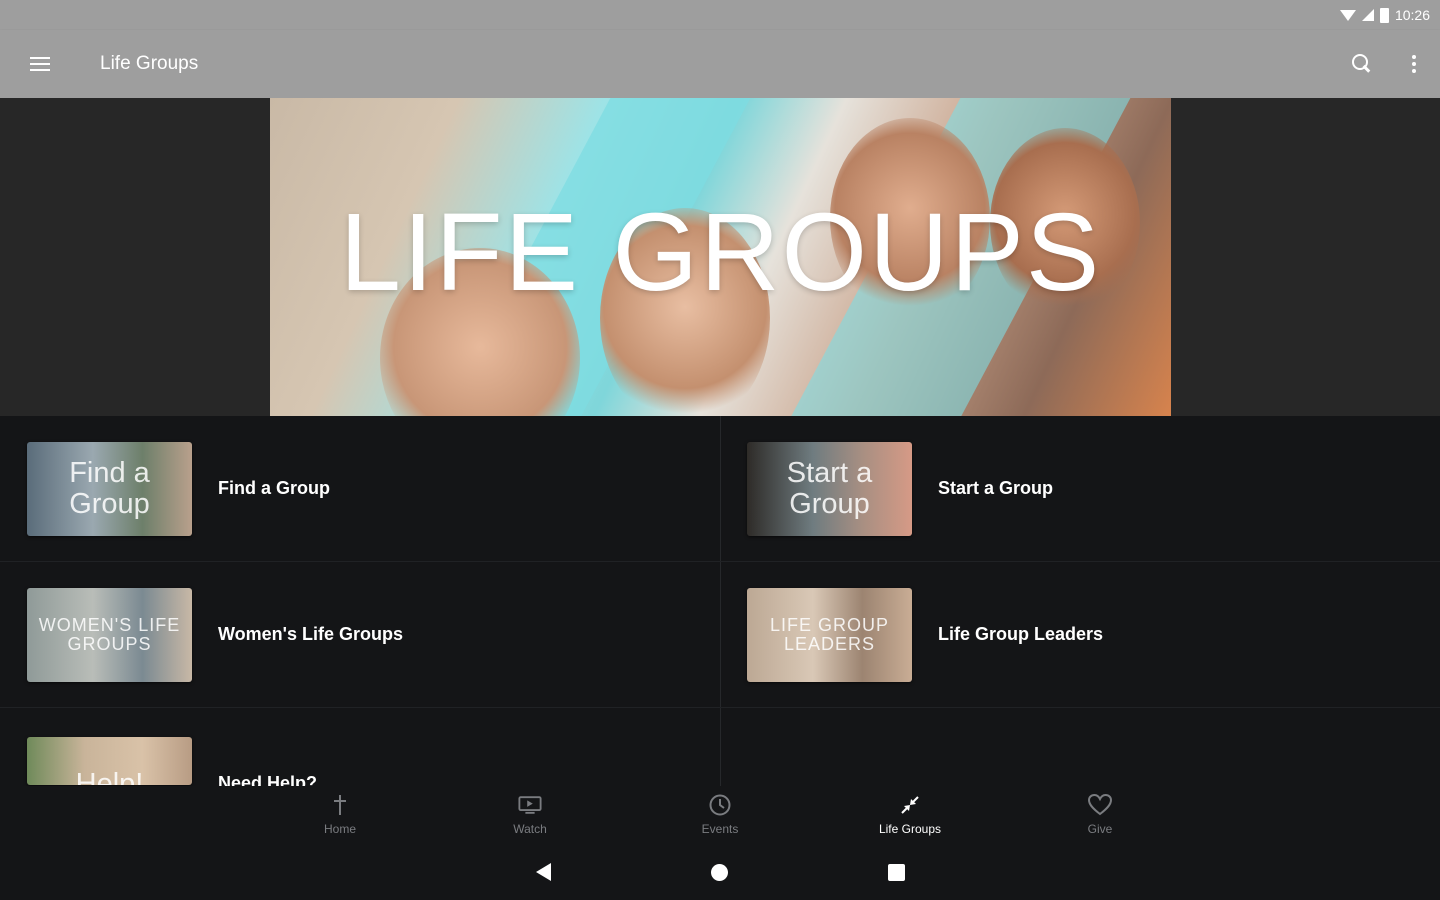 This screenshot has width=1440, height=900. I want to click on bottom-nav: Home Watch Events Life Groups Give, so click(720, 815).